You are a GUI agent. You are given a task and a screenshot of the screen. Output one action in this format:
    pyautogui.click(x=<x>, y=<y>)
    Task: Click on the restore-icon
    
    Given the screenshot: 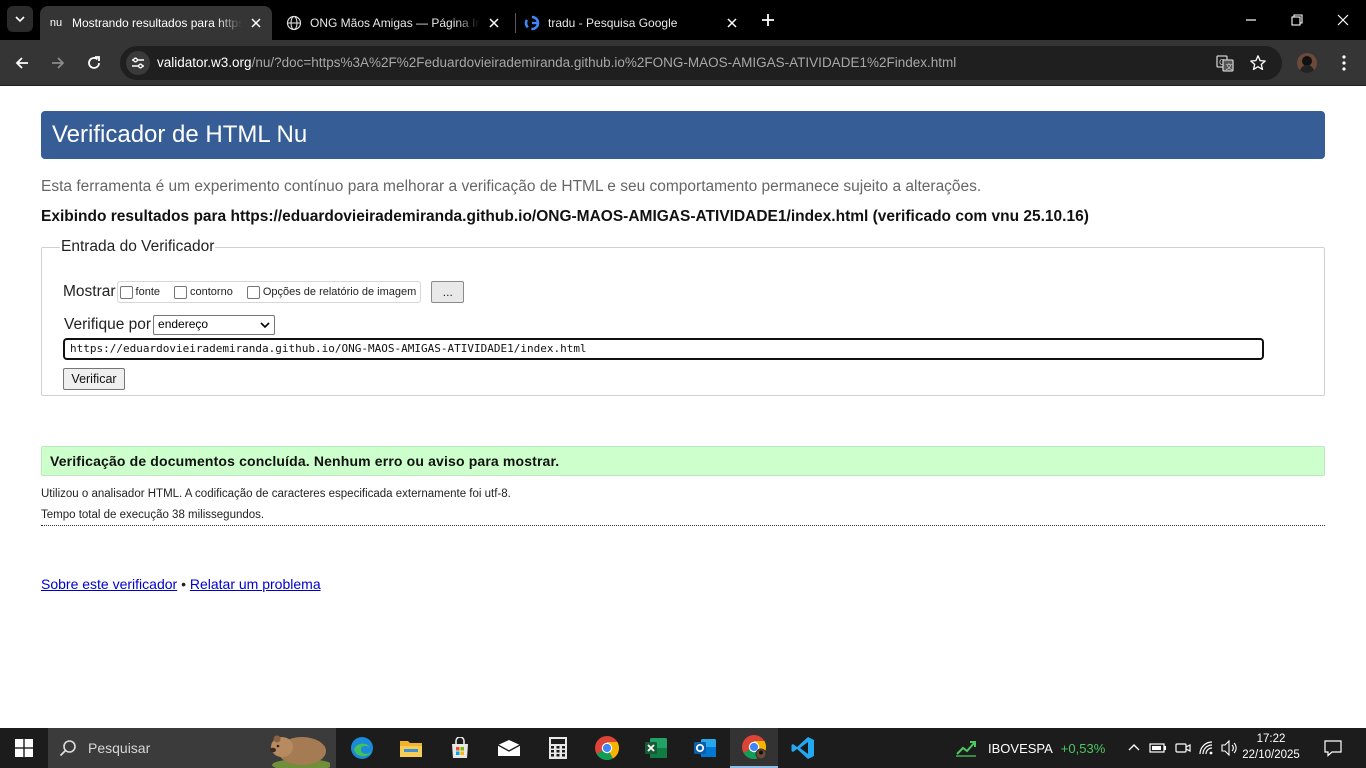 What is the action you would take?
    pyautogui.click(x=1297, y=20)
    